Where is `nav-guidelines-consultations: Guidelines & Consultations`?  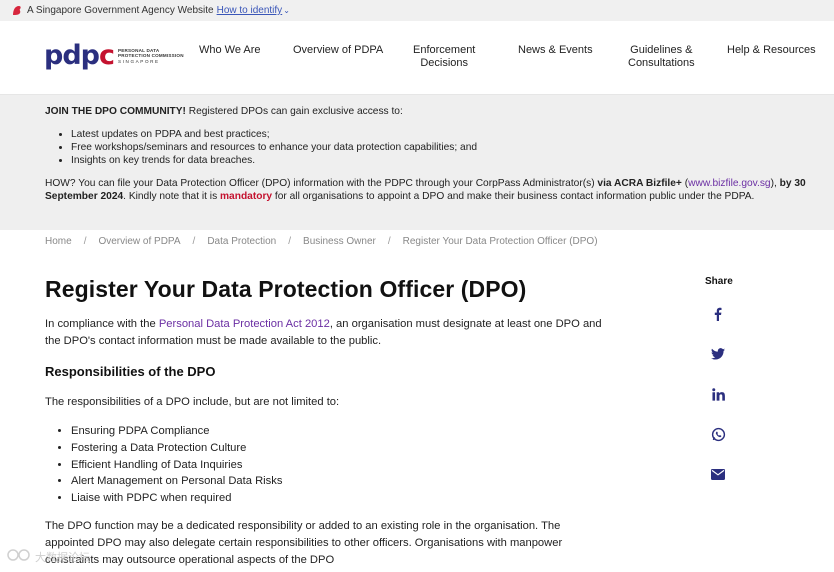
nav-guidelines-consultations: Guidelines & Consultations is located at coordinates (661, 57).